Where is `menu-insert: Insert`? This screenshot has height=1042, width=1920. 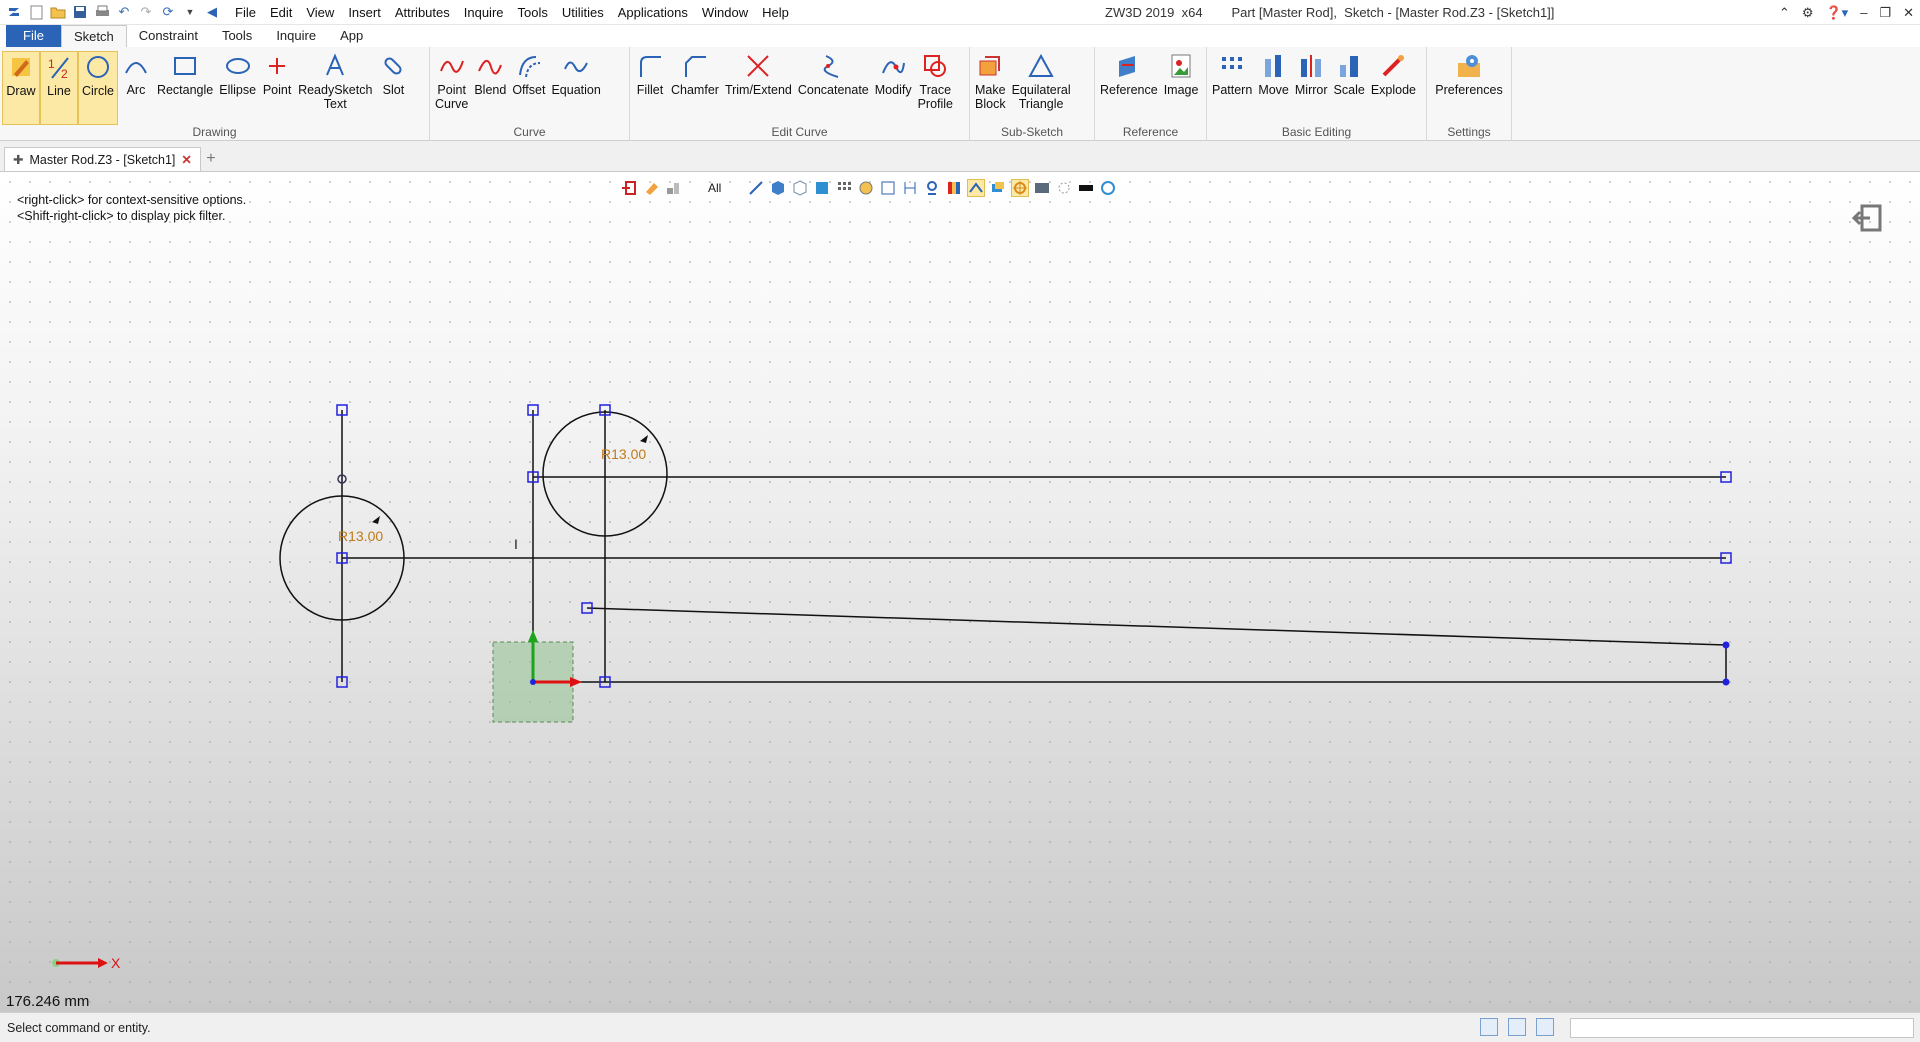 menu-insert: Insert is located at coordinates (364, 12).